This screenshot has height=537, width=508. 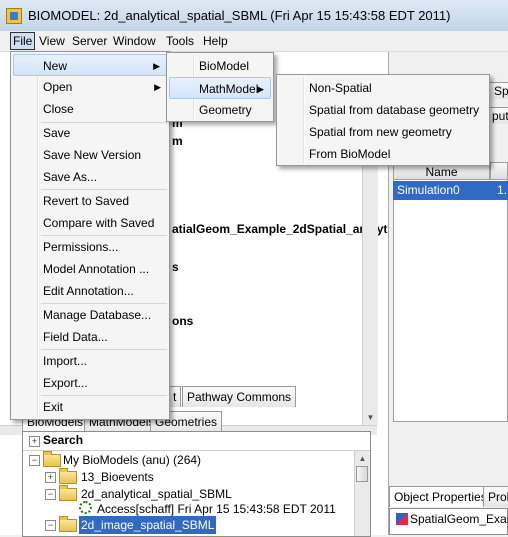 I want to click on menu-help: Help, so click(x=215, y=41).